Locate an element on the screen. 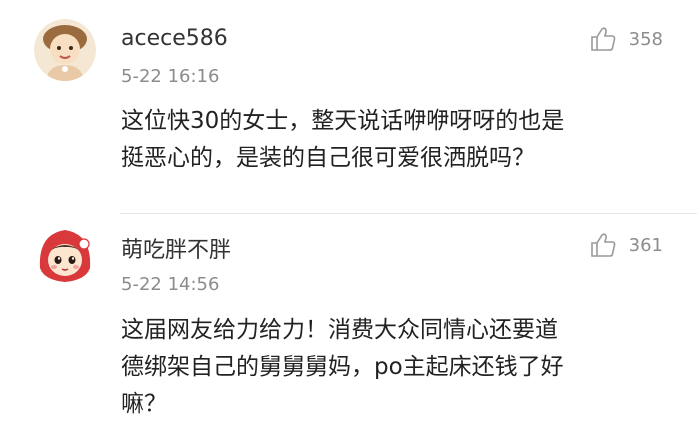 This screenshot has width=697, height=436. comment-time: 5-22 14:56 is located at coordinates (170, 284).